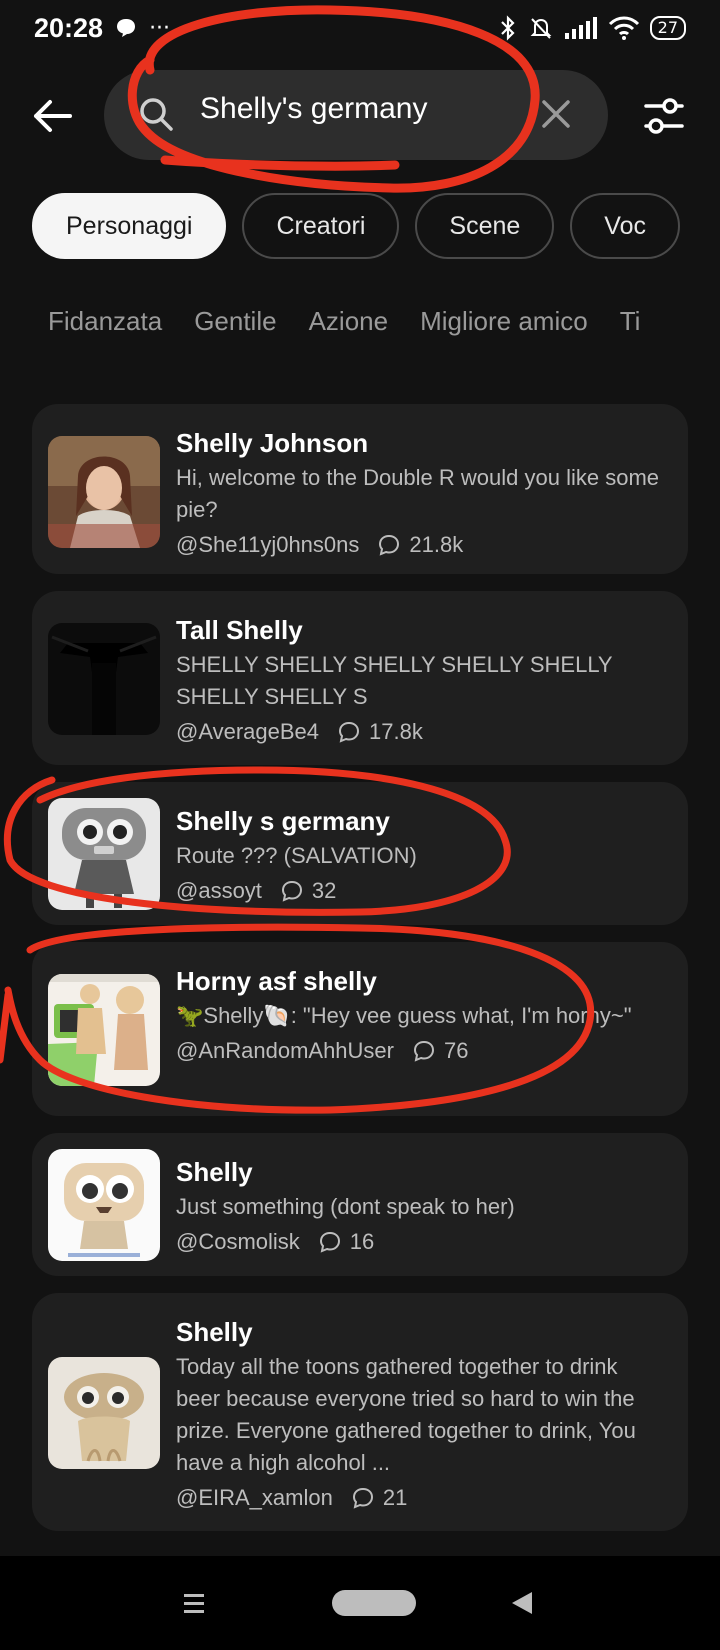  Describe the element at coordinates (625, 226) in the screenshot. I see `tab-voci: Voc` at that location.